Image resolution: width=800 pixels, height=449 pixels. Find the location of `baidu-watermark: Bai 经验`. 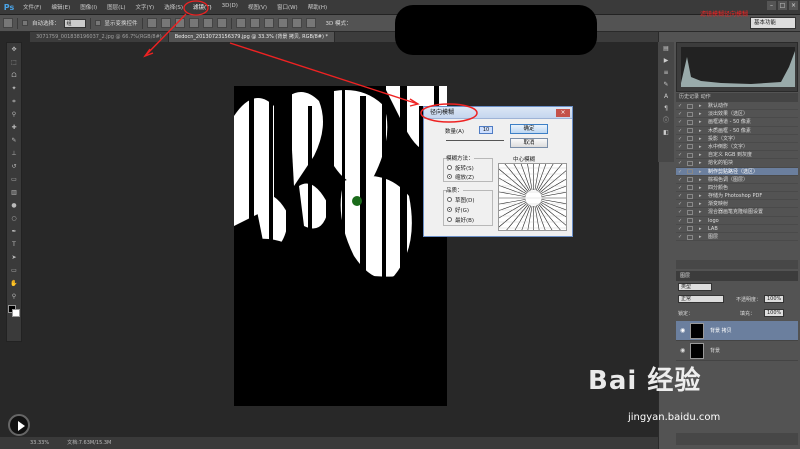

baidu-watermark: Bai 经验 is located at coordinates (673, 384).